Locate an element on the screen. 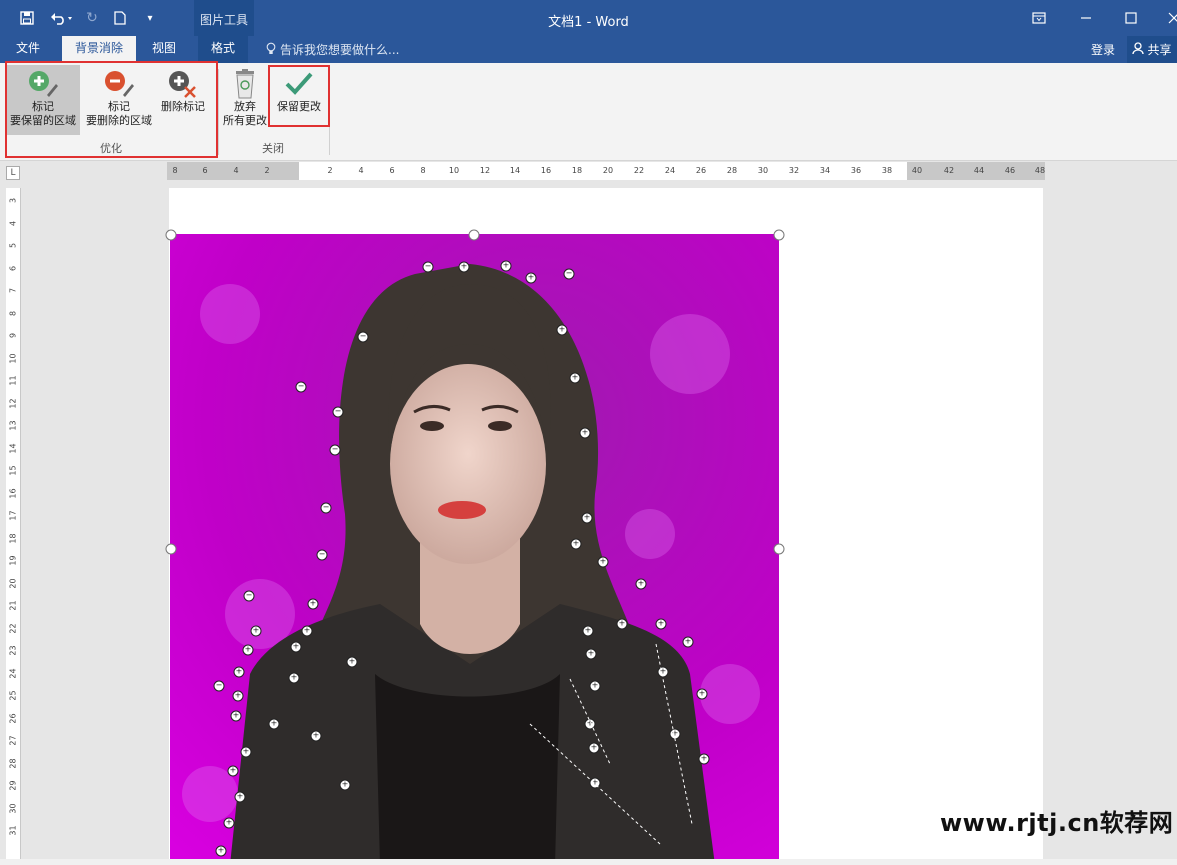 The width and height of the screenshot is (1177, 865). ruler-tick: 32 is located at coordinates (794, 170).